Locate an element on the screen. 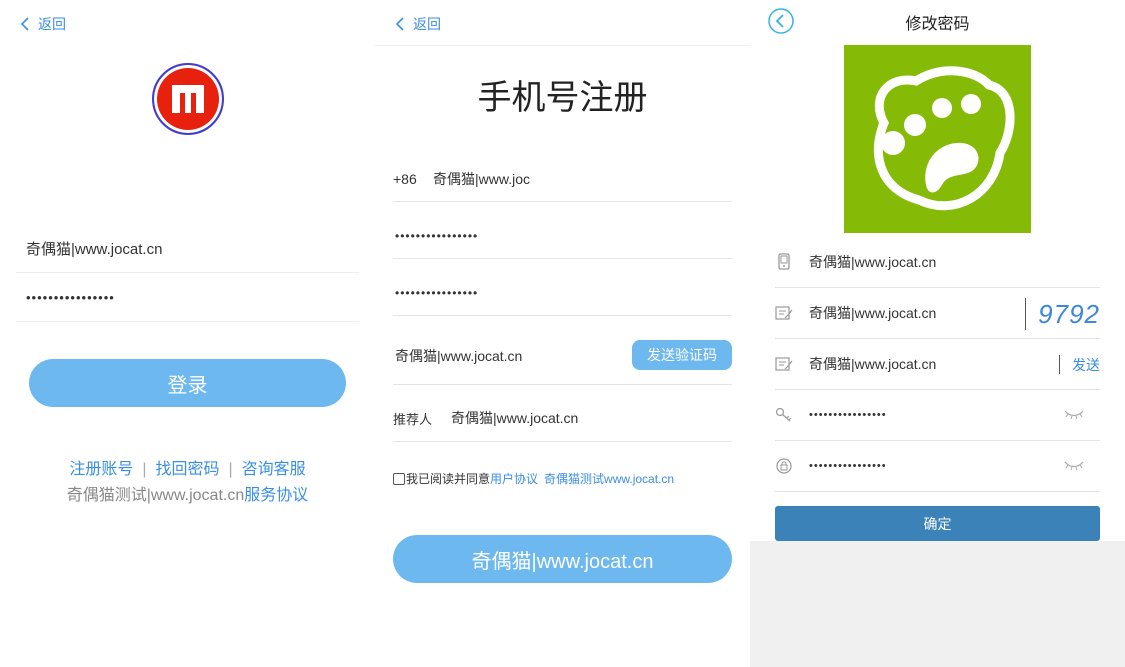 The width and height of the screenshot is (1125, 667). account-links: 注册账号 | 找回密码 | 咨询客服 is located at coordinates (187, 467).